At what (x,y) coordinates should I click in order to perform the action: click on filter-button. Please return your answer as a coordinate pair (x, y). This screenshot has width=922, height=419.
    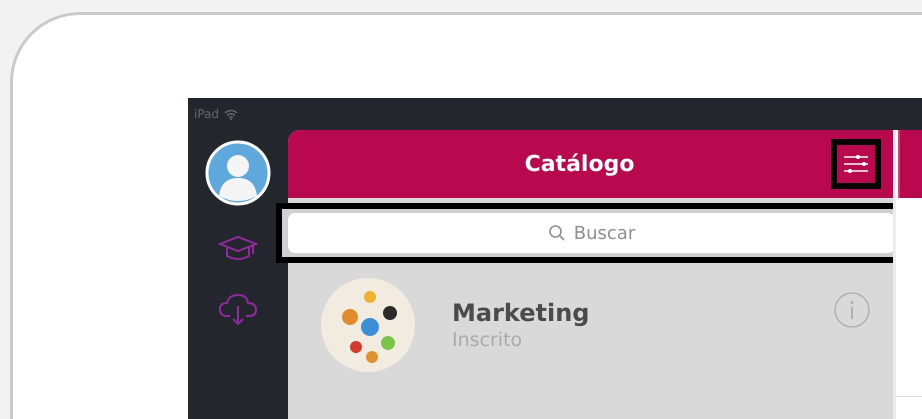
    Looking at the image, I should click on (856, 164).